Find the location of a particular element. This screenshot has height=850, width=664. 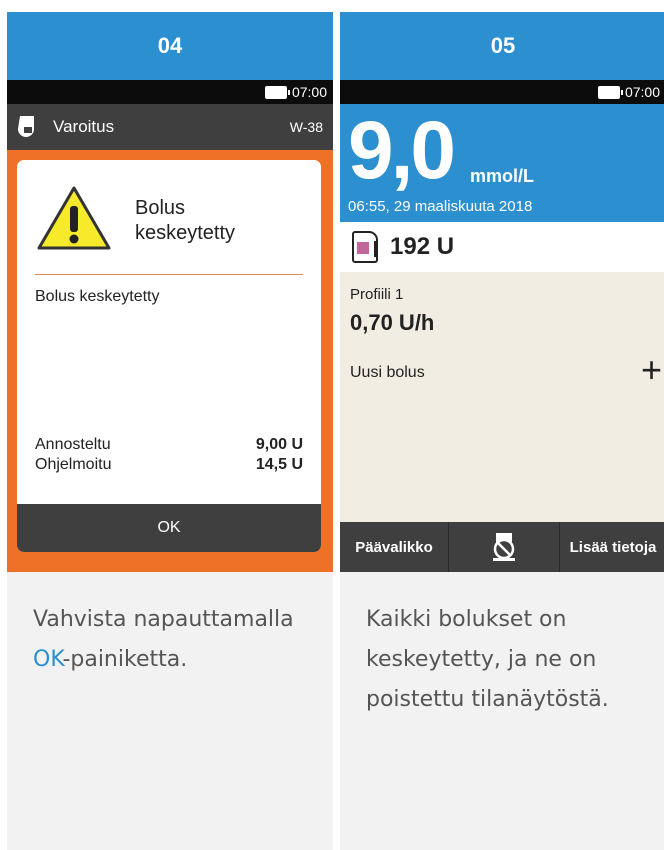

glucose-value: 9,0 is located at coordinates (402, 150).